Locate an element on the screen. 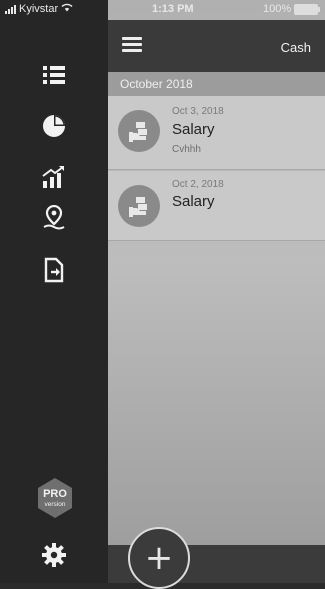  plus-icon: + is located at coordinates (159, 558).